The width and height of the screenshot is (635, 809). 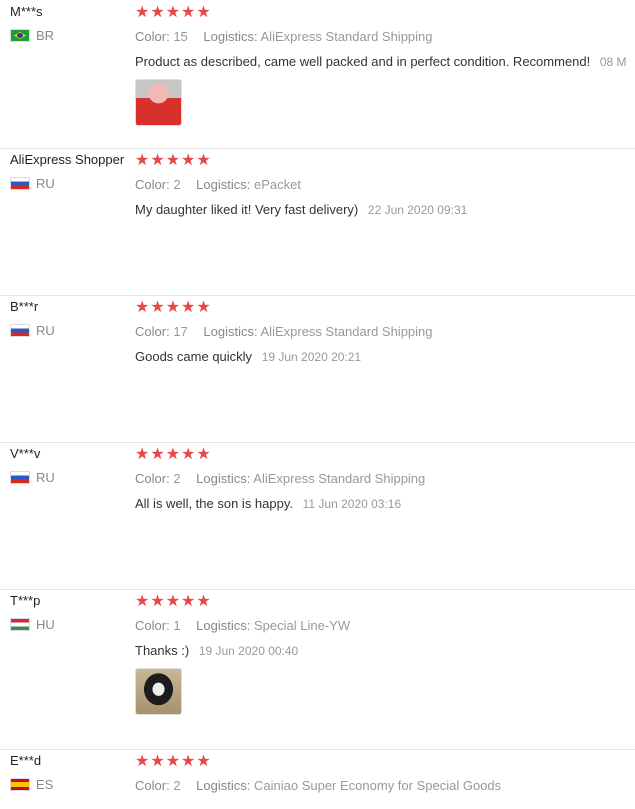 I want to click on reviewer-country: HU, so click(x=70, y=624).